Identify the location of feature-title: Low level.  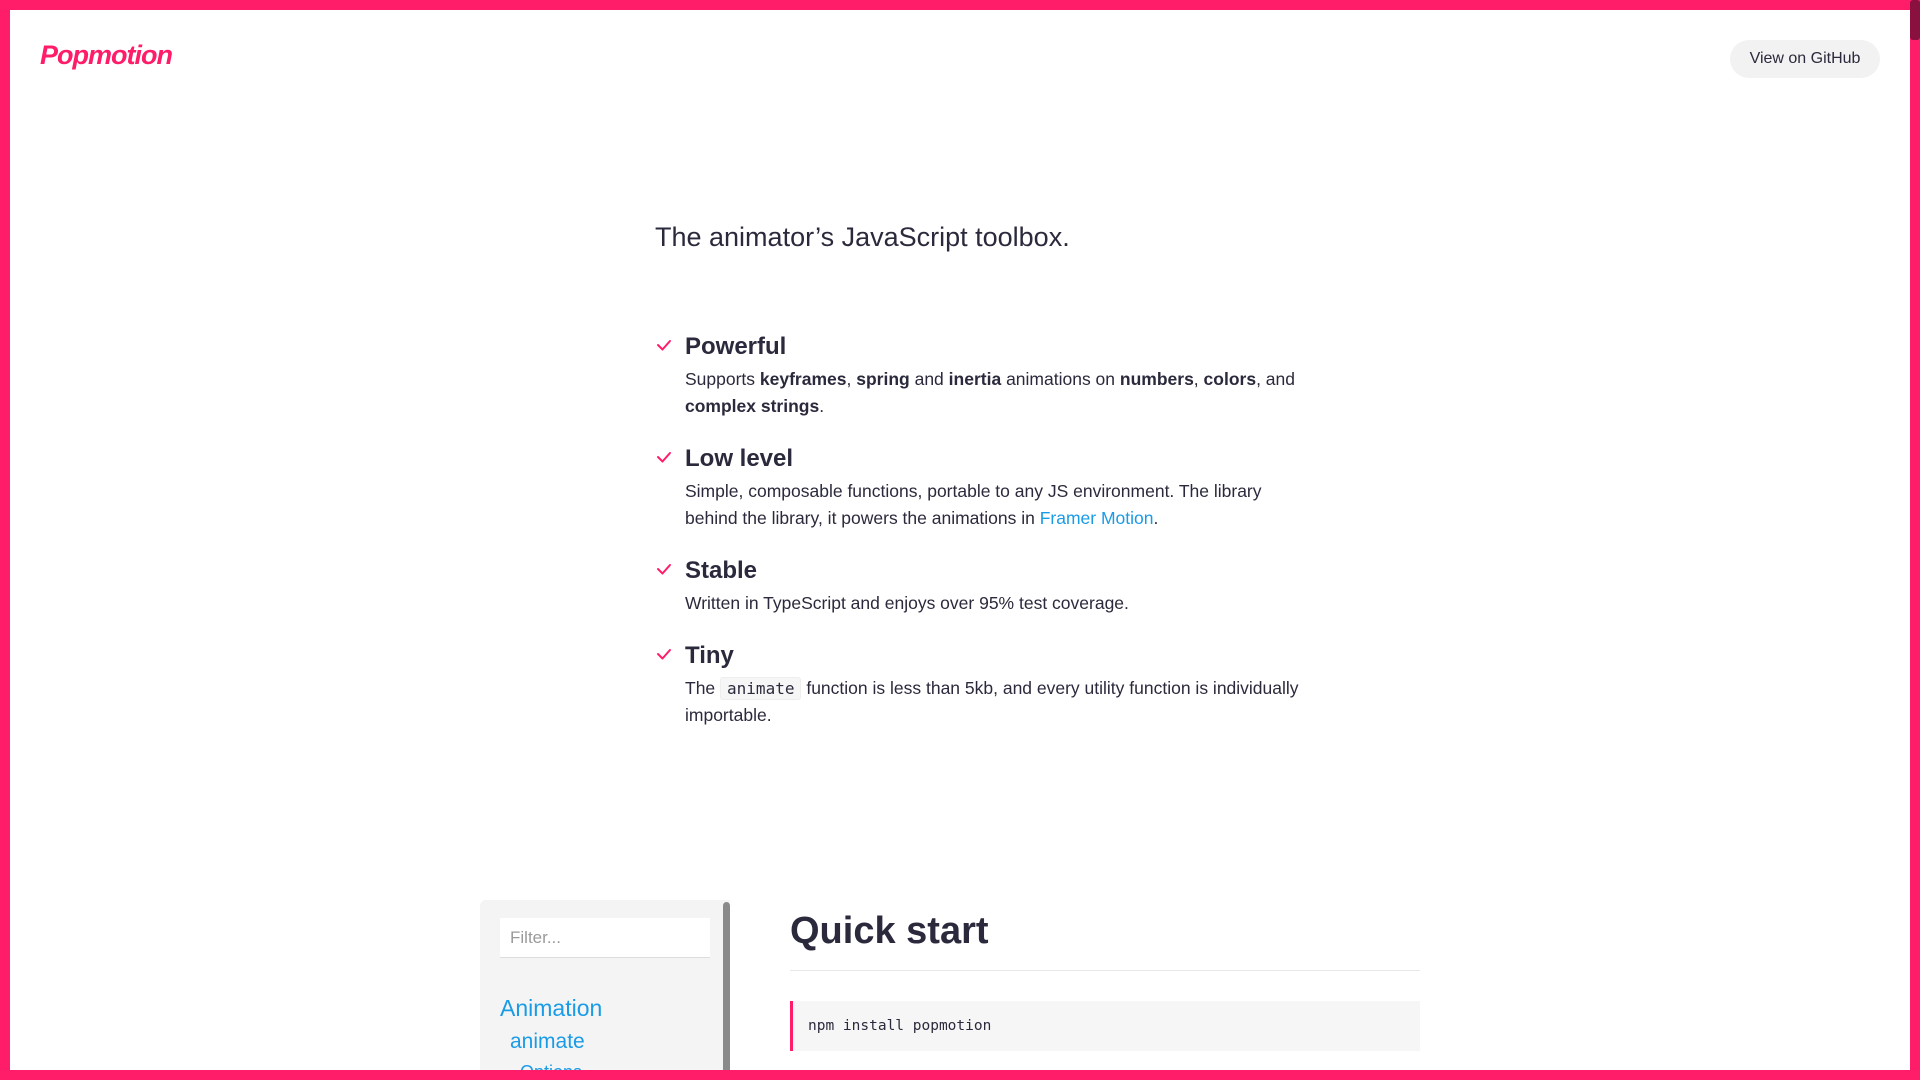
(739, 458).